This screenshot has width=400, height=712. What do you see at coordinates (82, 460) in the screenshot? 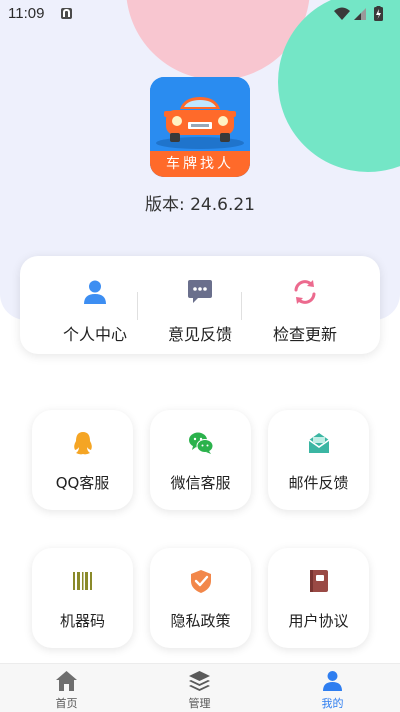
I see `qq-service-button: QQ客服` at bounding box center [82, 460].